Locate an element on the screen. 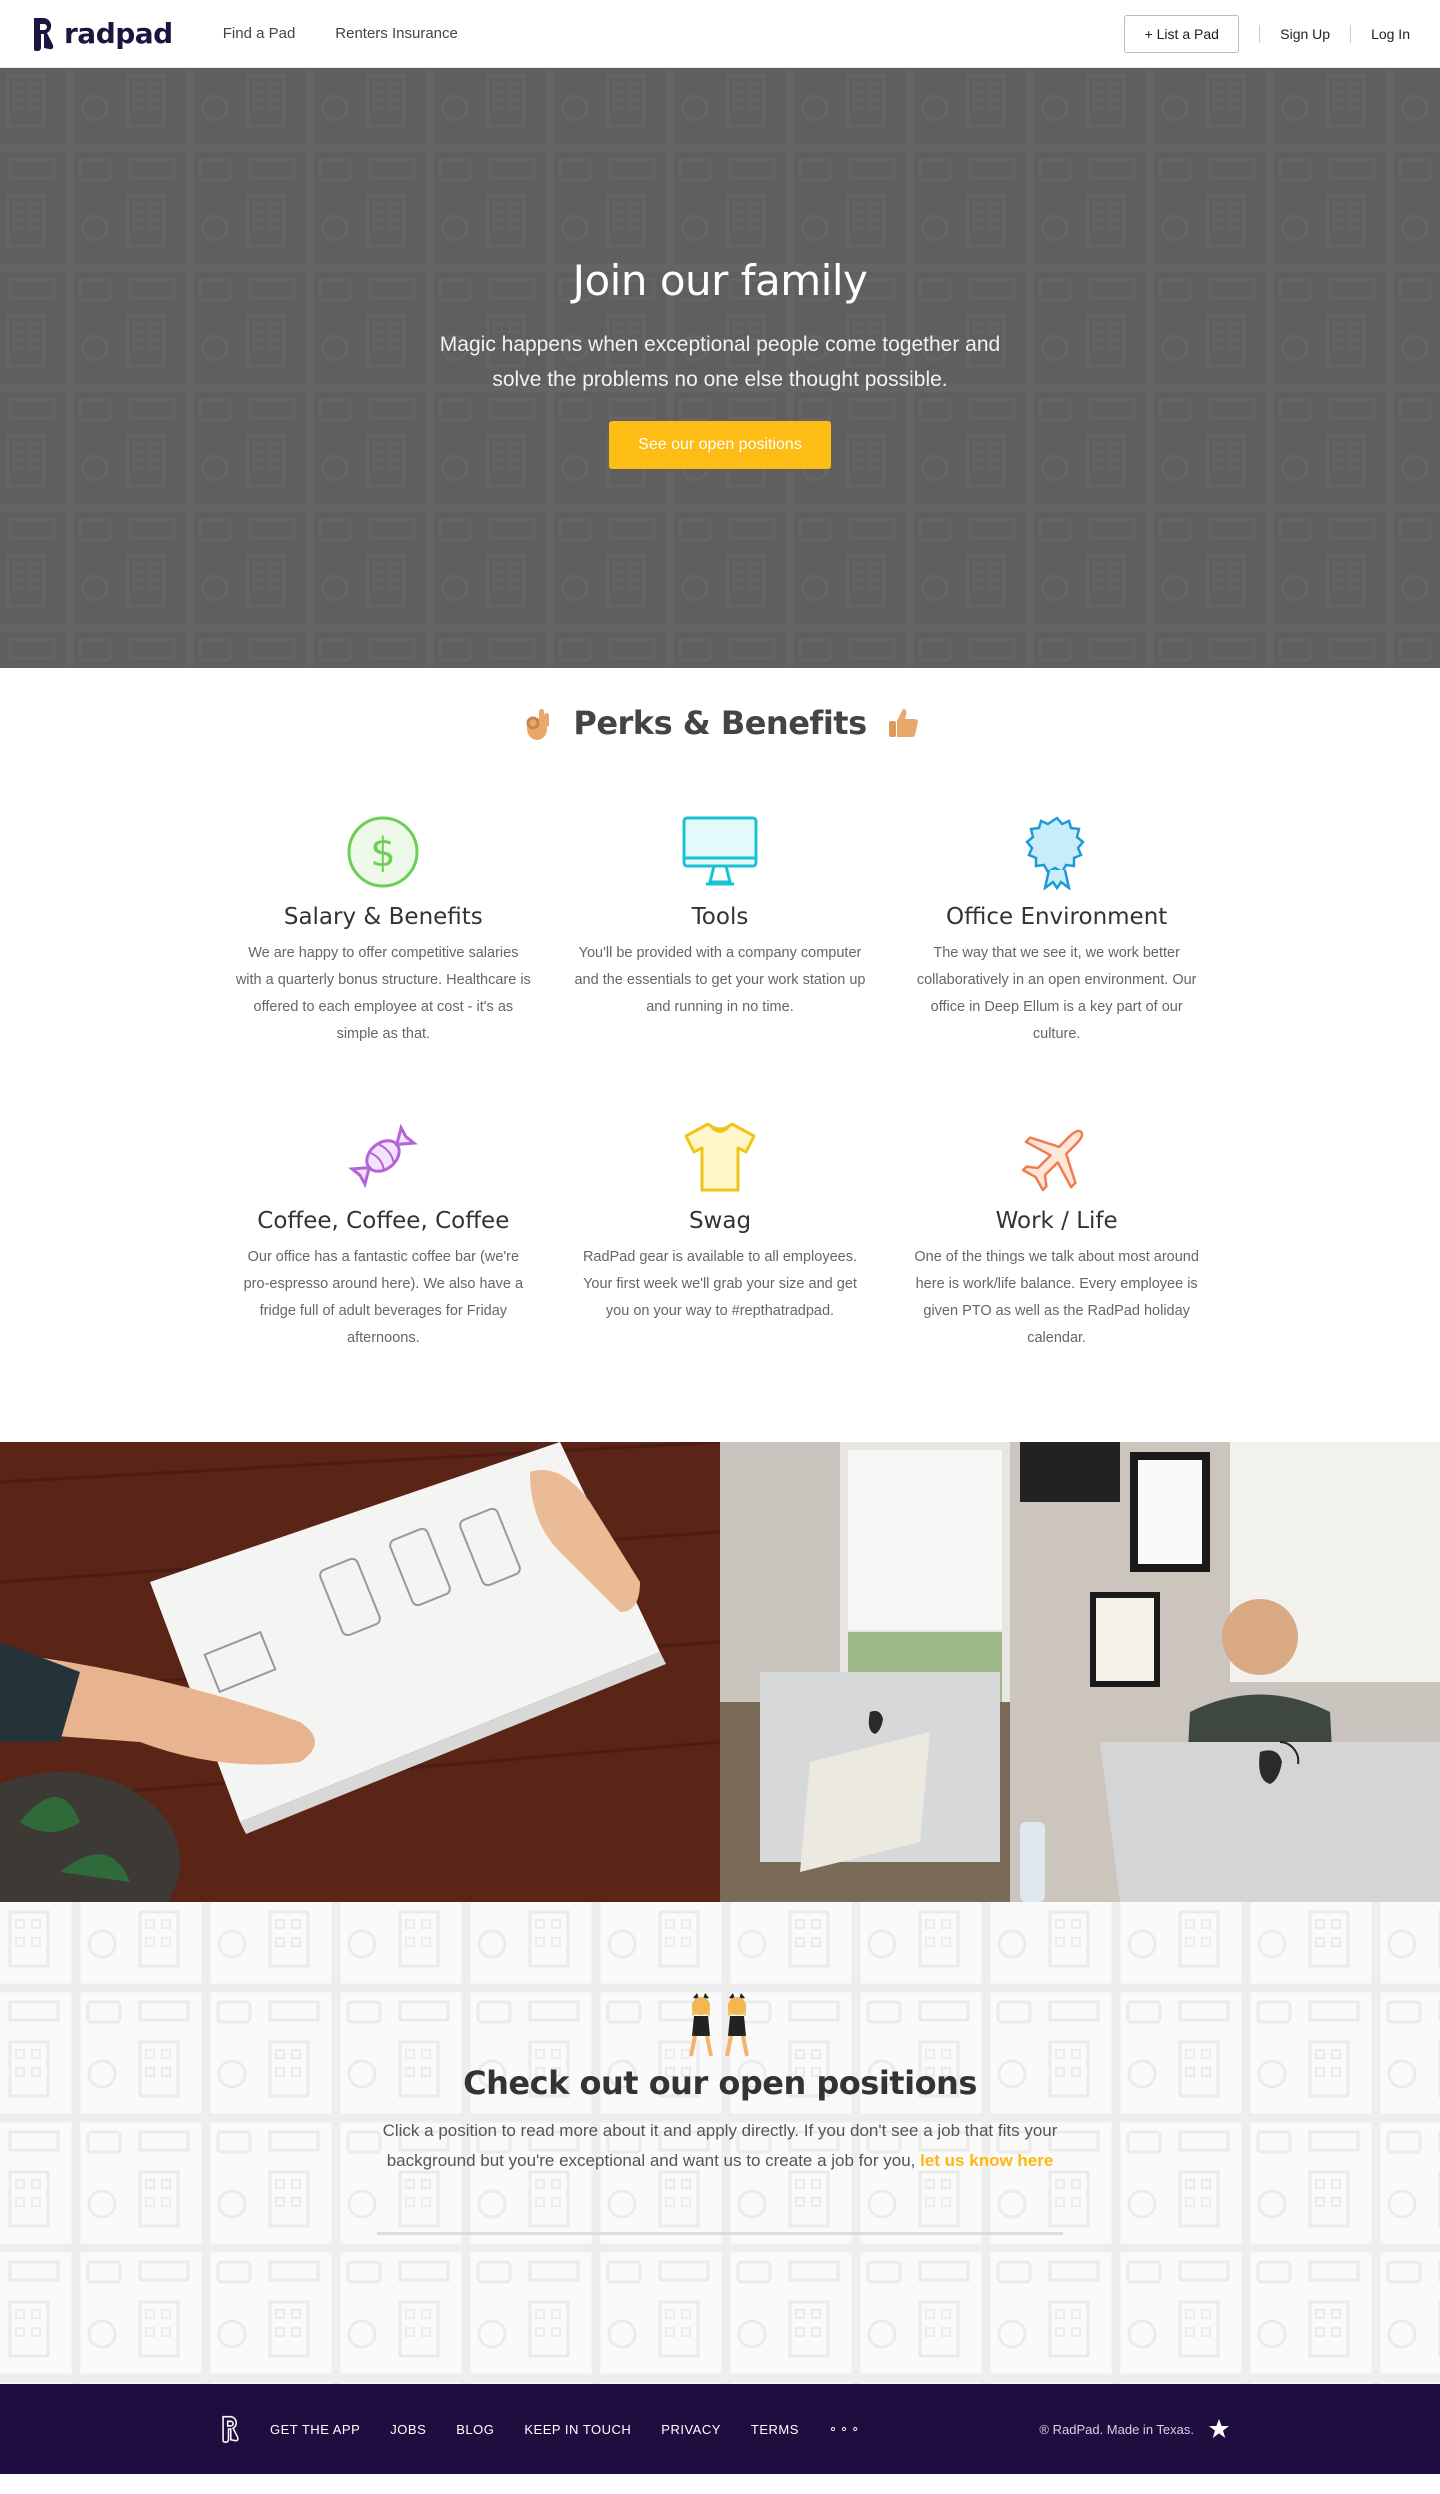  footer-blog: BLOG is located at coordinates (475, 2429).